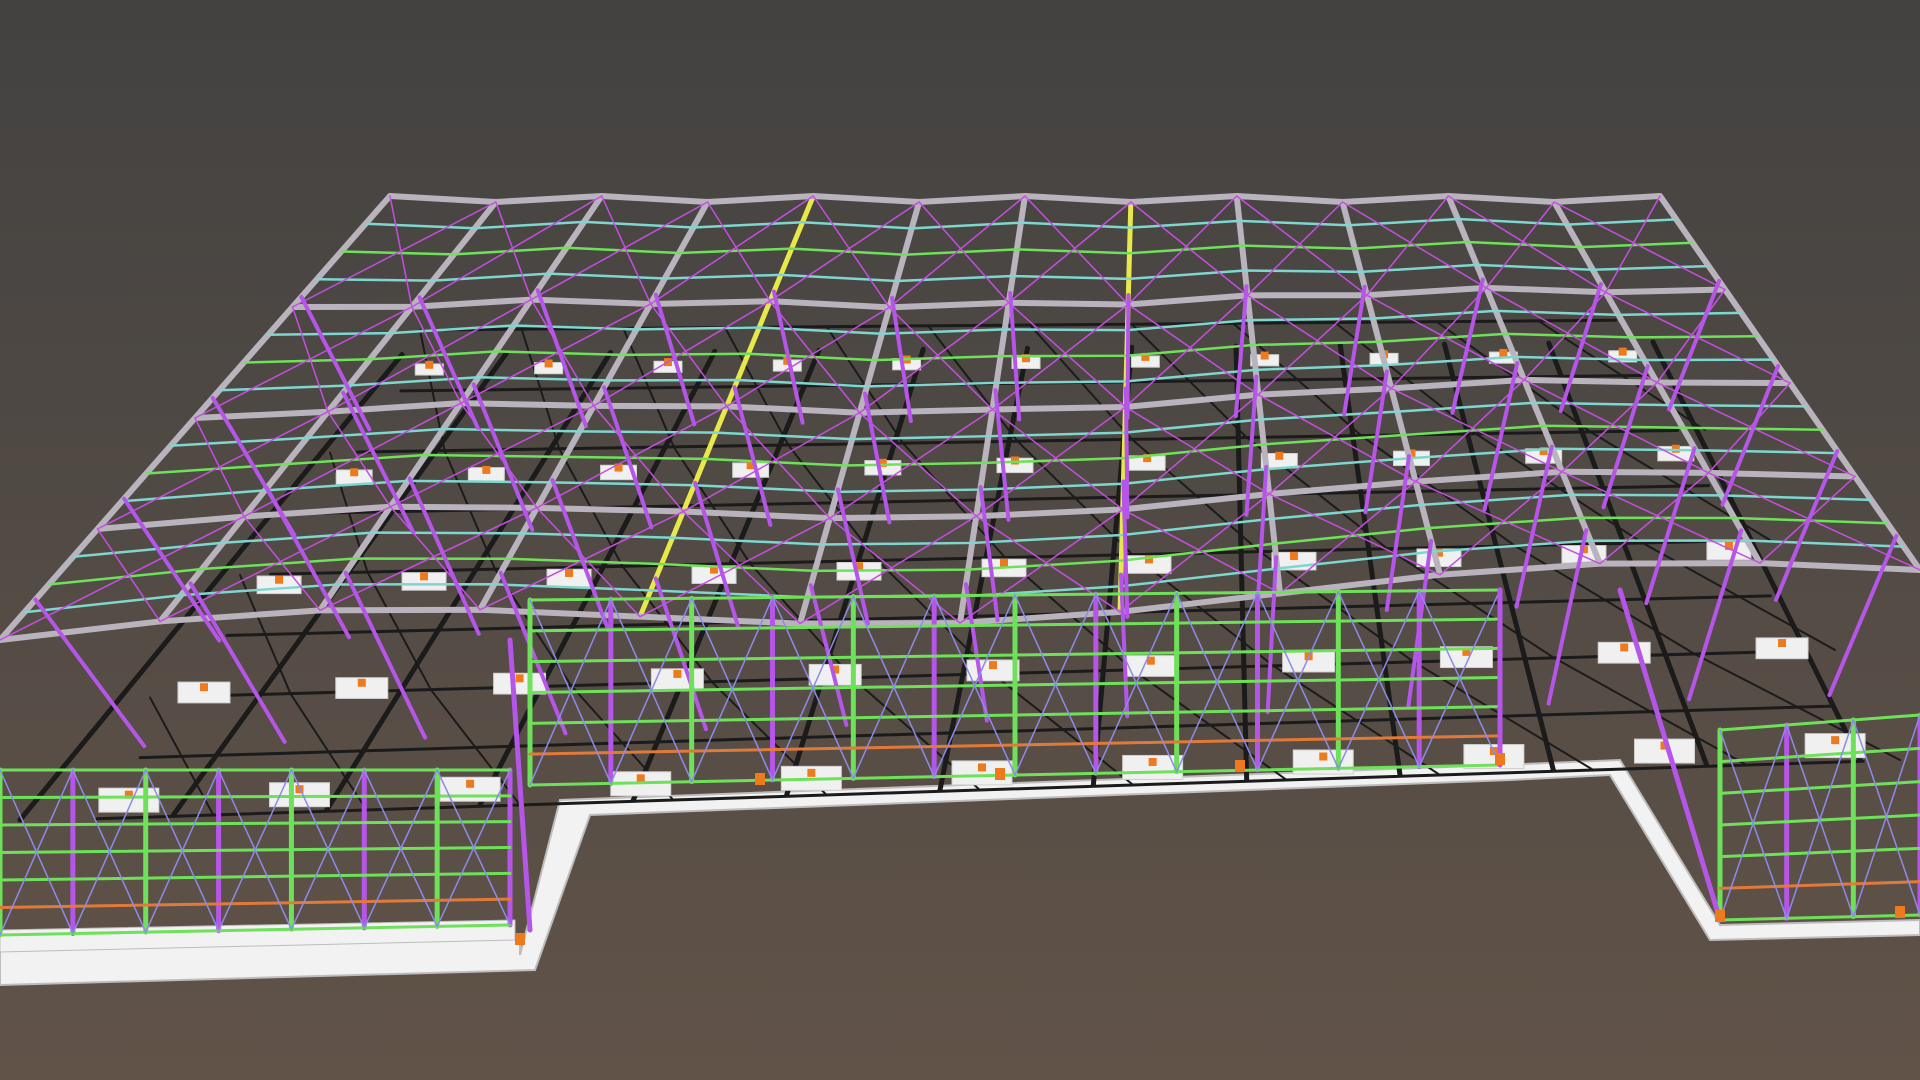 This screenshot has width=1920, height=1080. What do you see at coordinates (256, 796) in the screenshot?
I see `wall-left-girt` at bounding box center [256, 796].